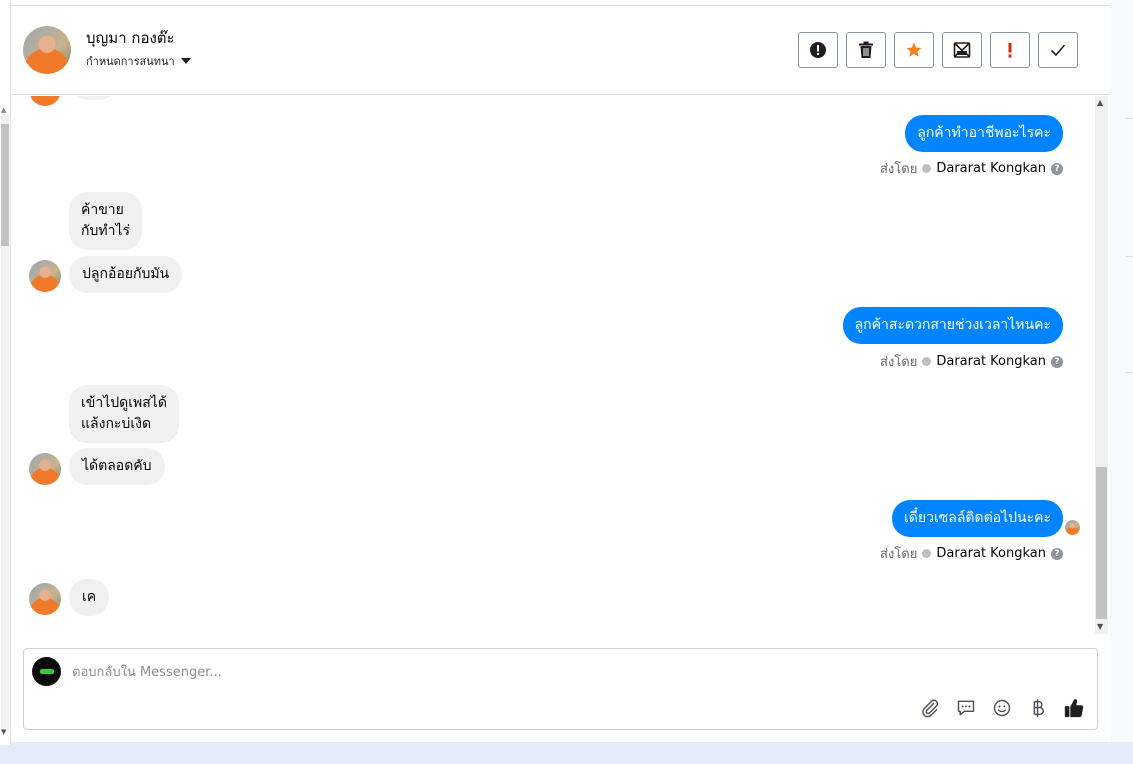  I want to click on message-bubble-incoming: ปลูกอ้อยกับมัน, so click(126, 274).